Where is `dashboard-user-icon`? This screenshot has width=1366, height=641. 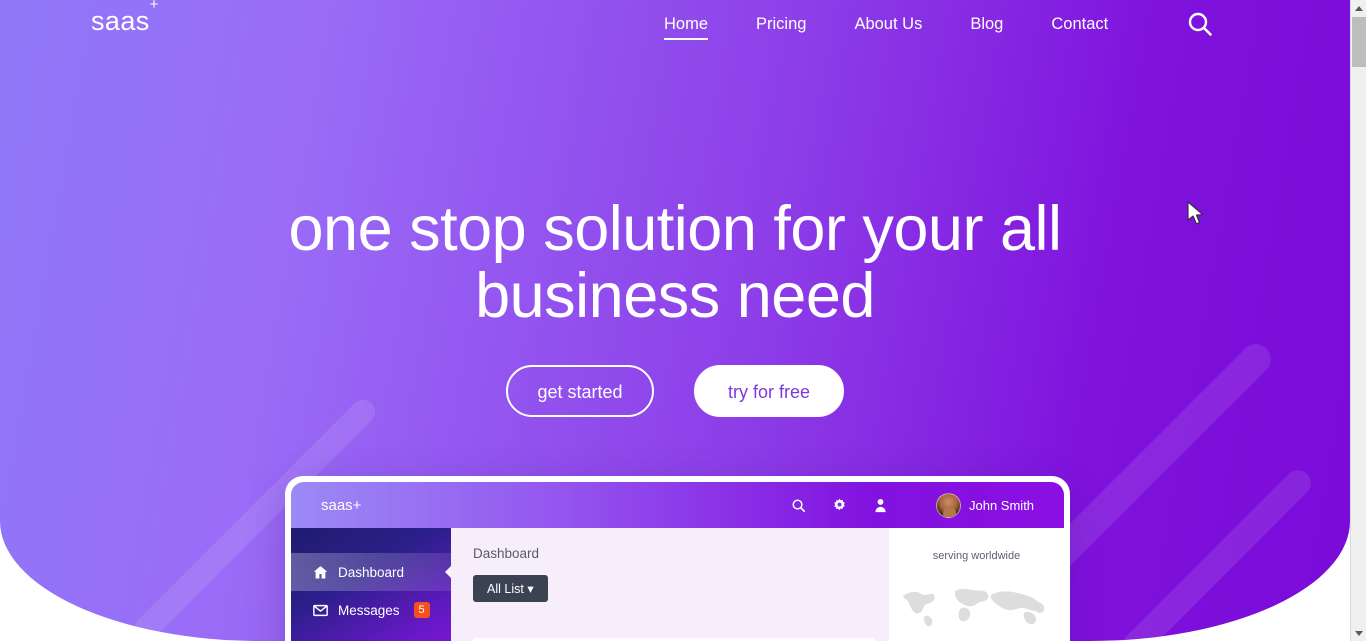 dashboard-user-icon is located at coordinates (880, 505).